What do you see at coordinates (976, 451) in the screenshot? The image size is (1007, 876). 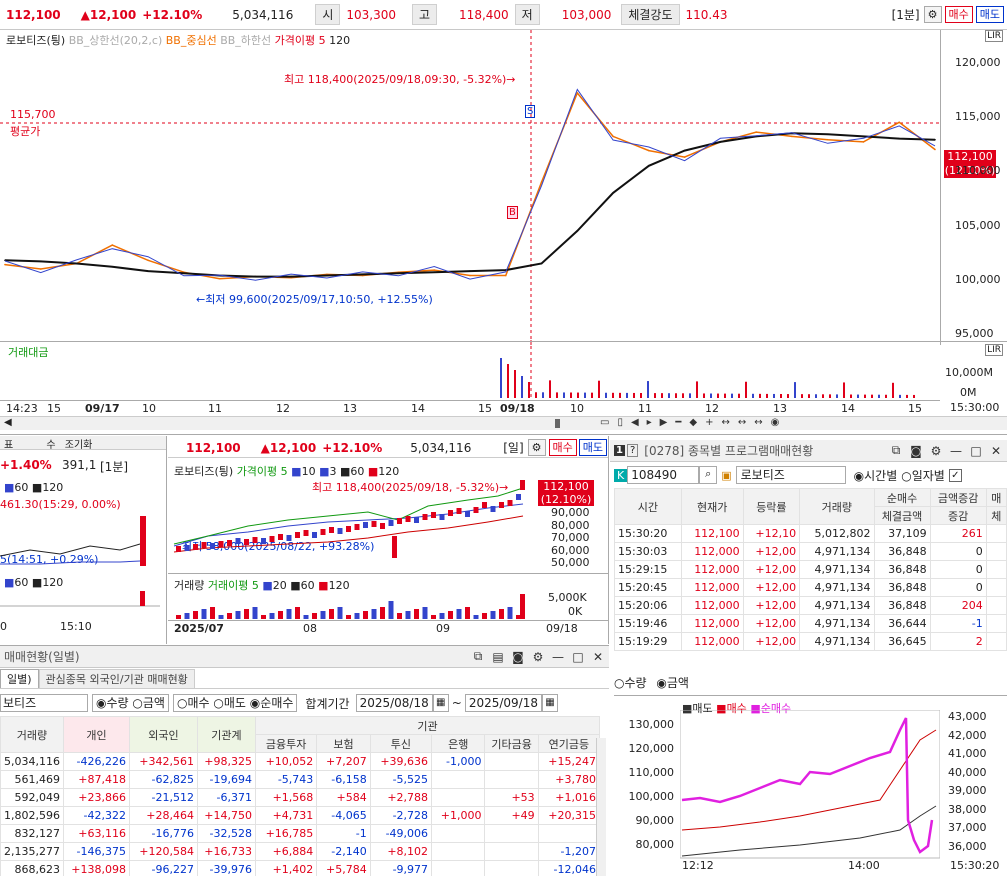 I see `maximize-icon: □` at bounding box center [976, 451].